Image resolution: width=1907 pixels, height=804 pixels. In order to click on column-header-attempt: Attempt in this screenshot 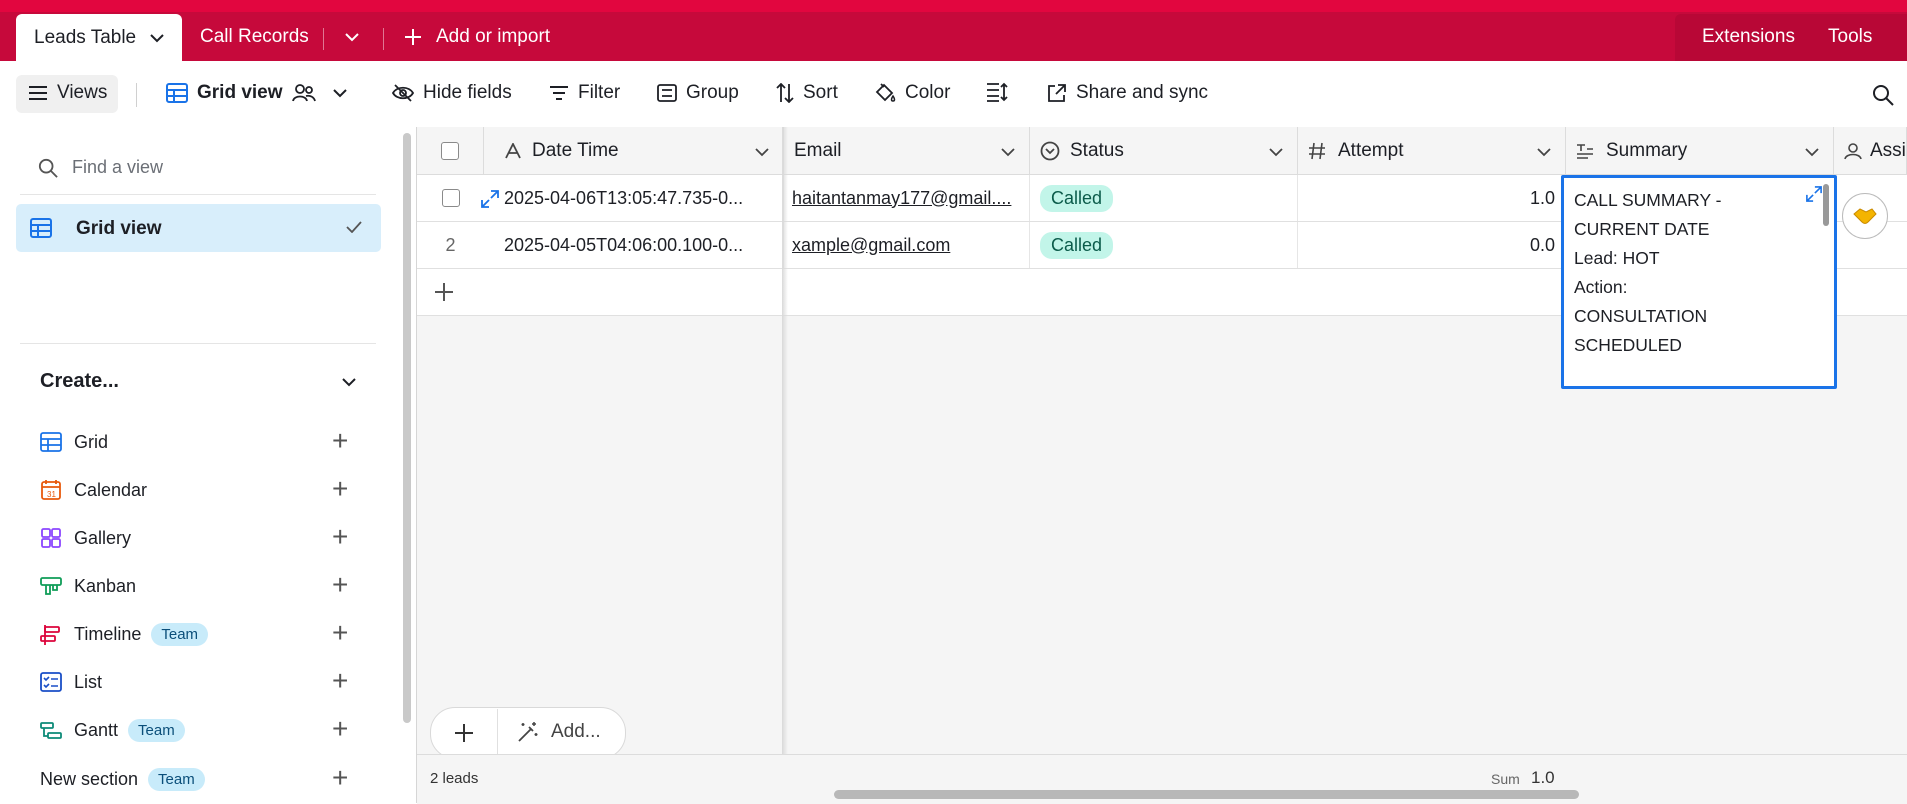, I will do `click(1432, 151)`.